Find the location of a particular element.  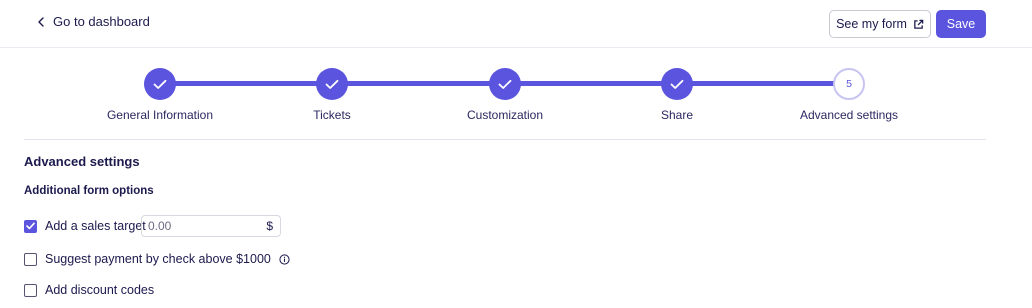

step-current-indicator: 5 is located at coordinates (849, 84).